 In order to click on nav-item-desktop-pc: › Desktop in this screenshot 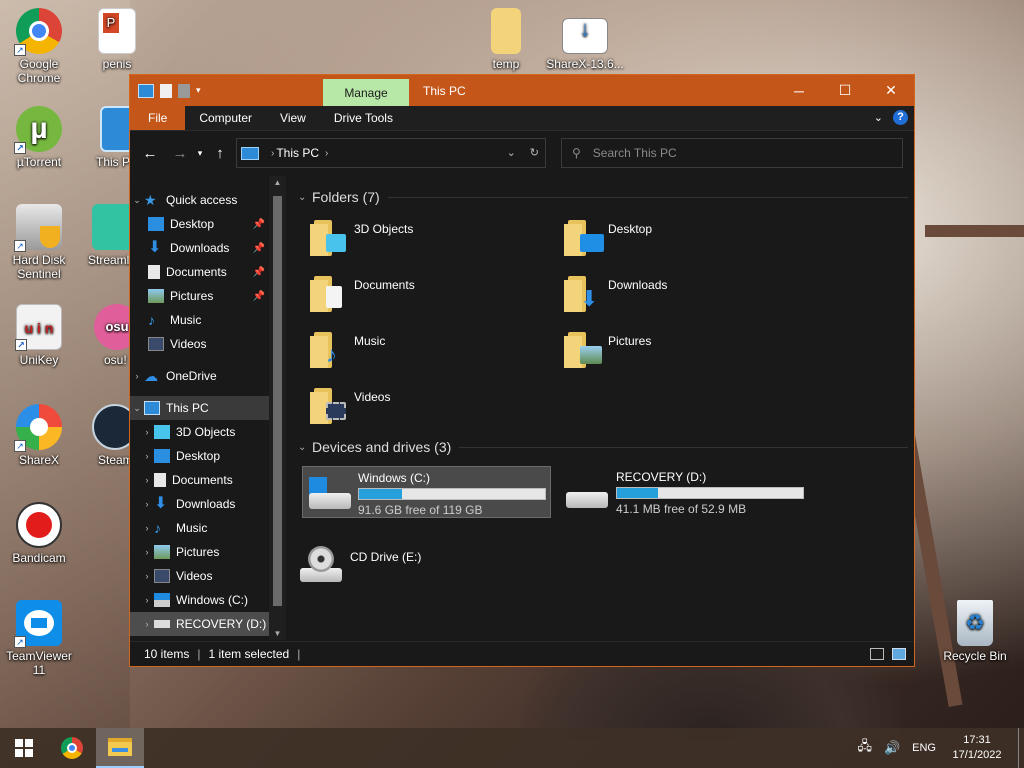, I will do `click(199, 456)`.